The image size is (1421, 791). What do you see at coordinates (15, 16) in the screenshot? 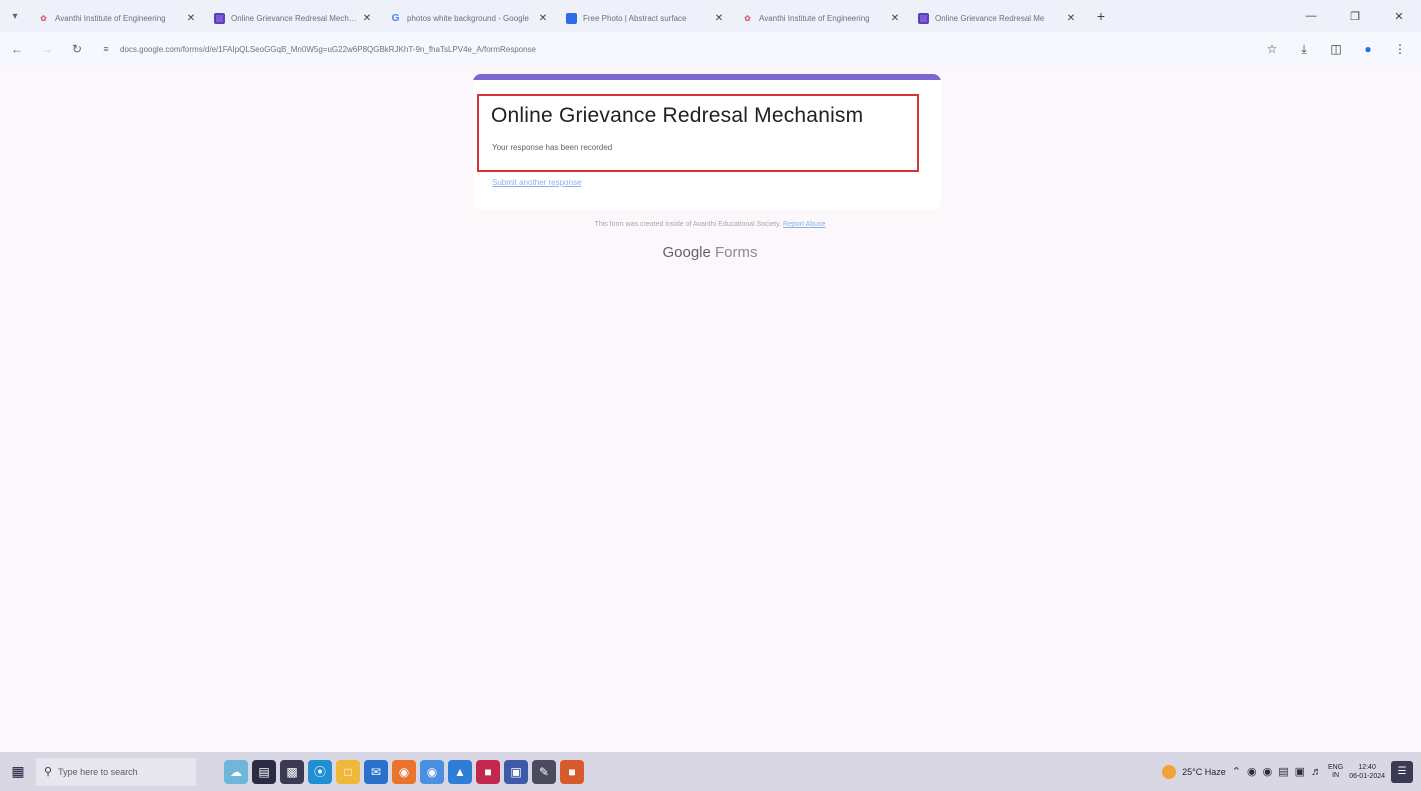
I see `tab-search-icon: ▾` at bounding box center [15, 16].